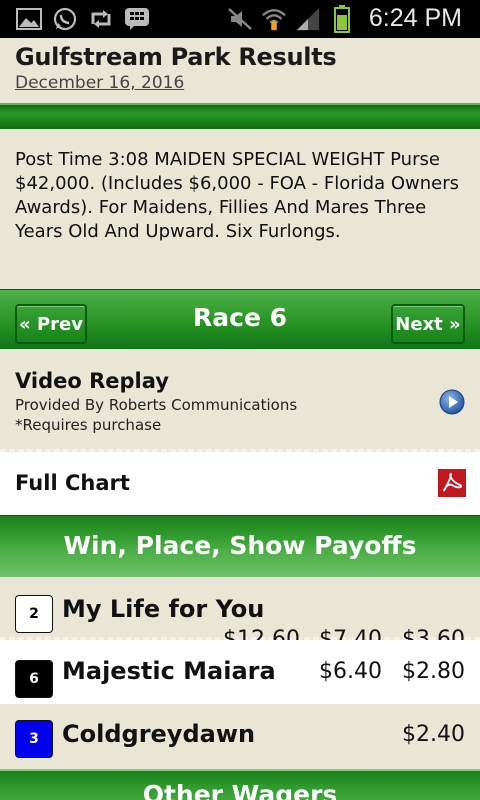 The width and height of the screenshot is (480, 800). Describe the element at coordinates (240, 116) in the screenshot. I see `header-divider-band` at that location.